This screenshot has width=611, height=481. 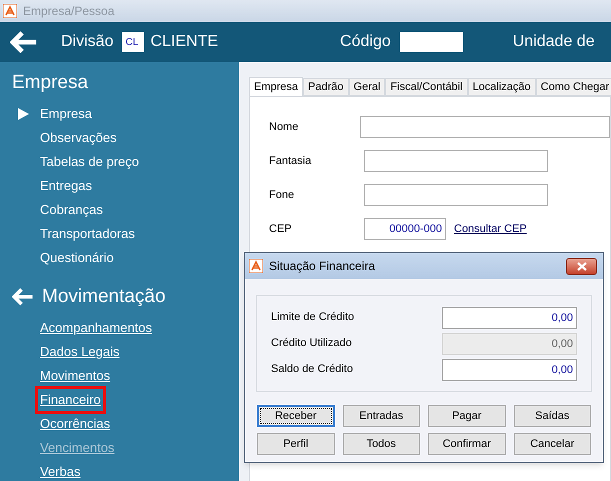 I want to click on sidebar-link: Dados Legais, so click(x=80, y=352).